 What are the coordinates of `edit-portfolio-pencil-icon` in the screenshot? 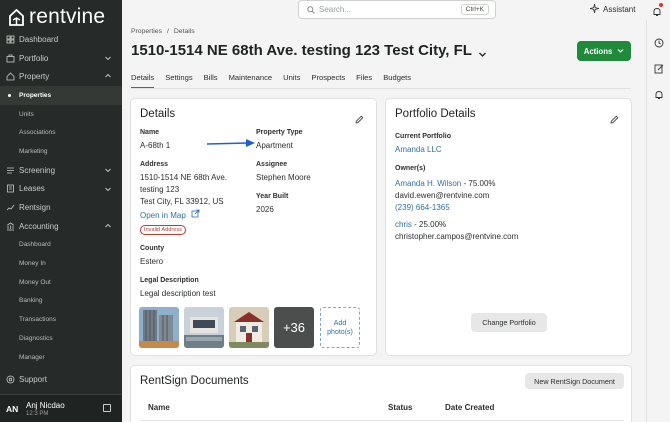 It's located at (614, 117).